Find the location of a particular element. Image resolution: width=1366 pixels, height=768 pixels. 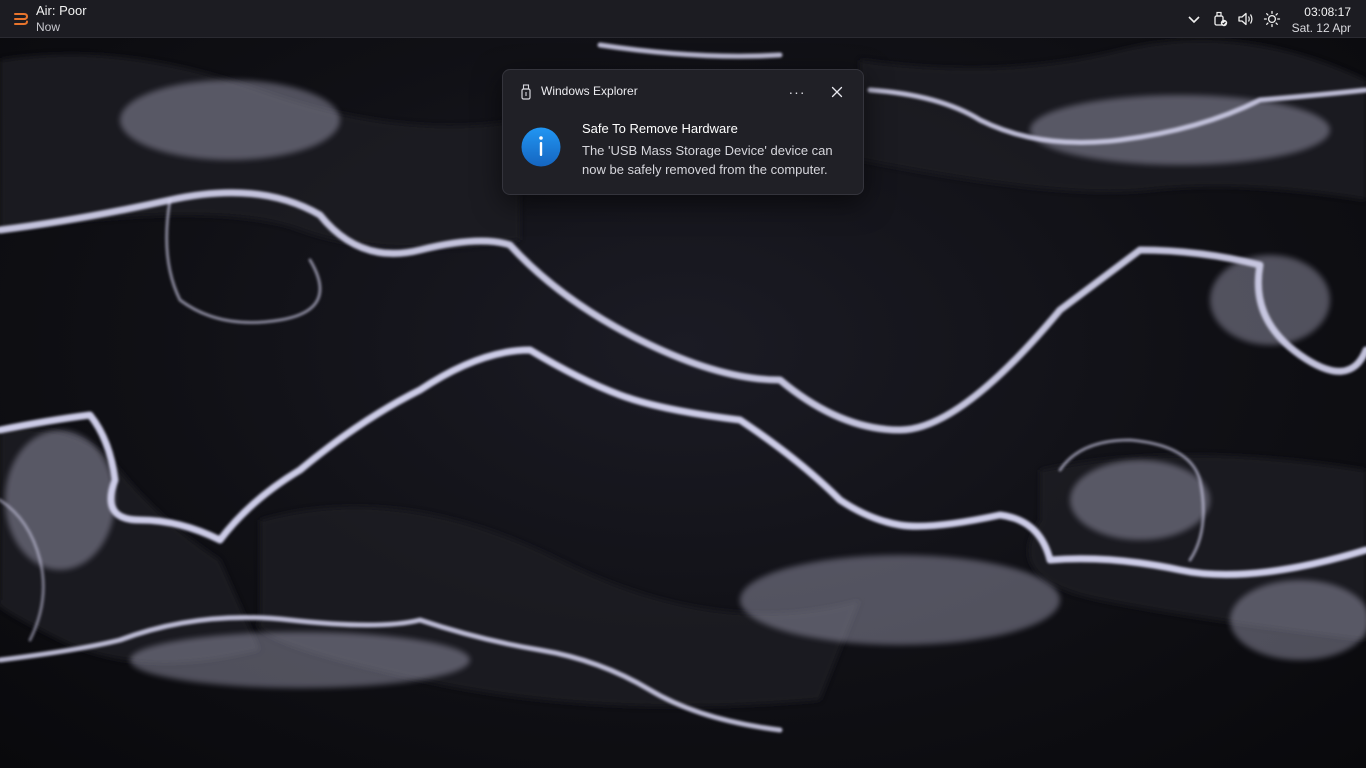

weather-widget: Air: Poor Now is located at coordinates (49, 19).